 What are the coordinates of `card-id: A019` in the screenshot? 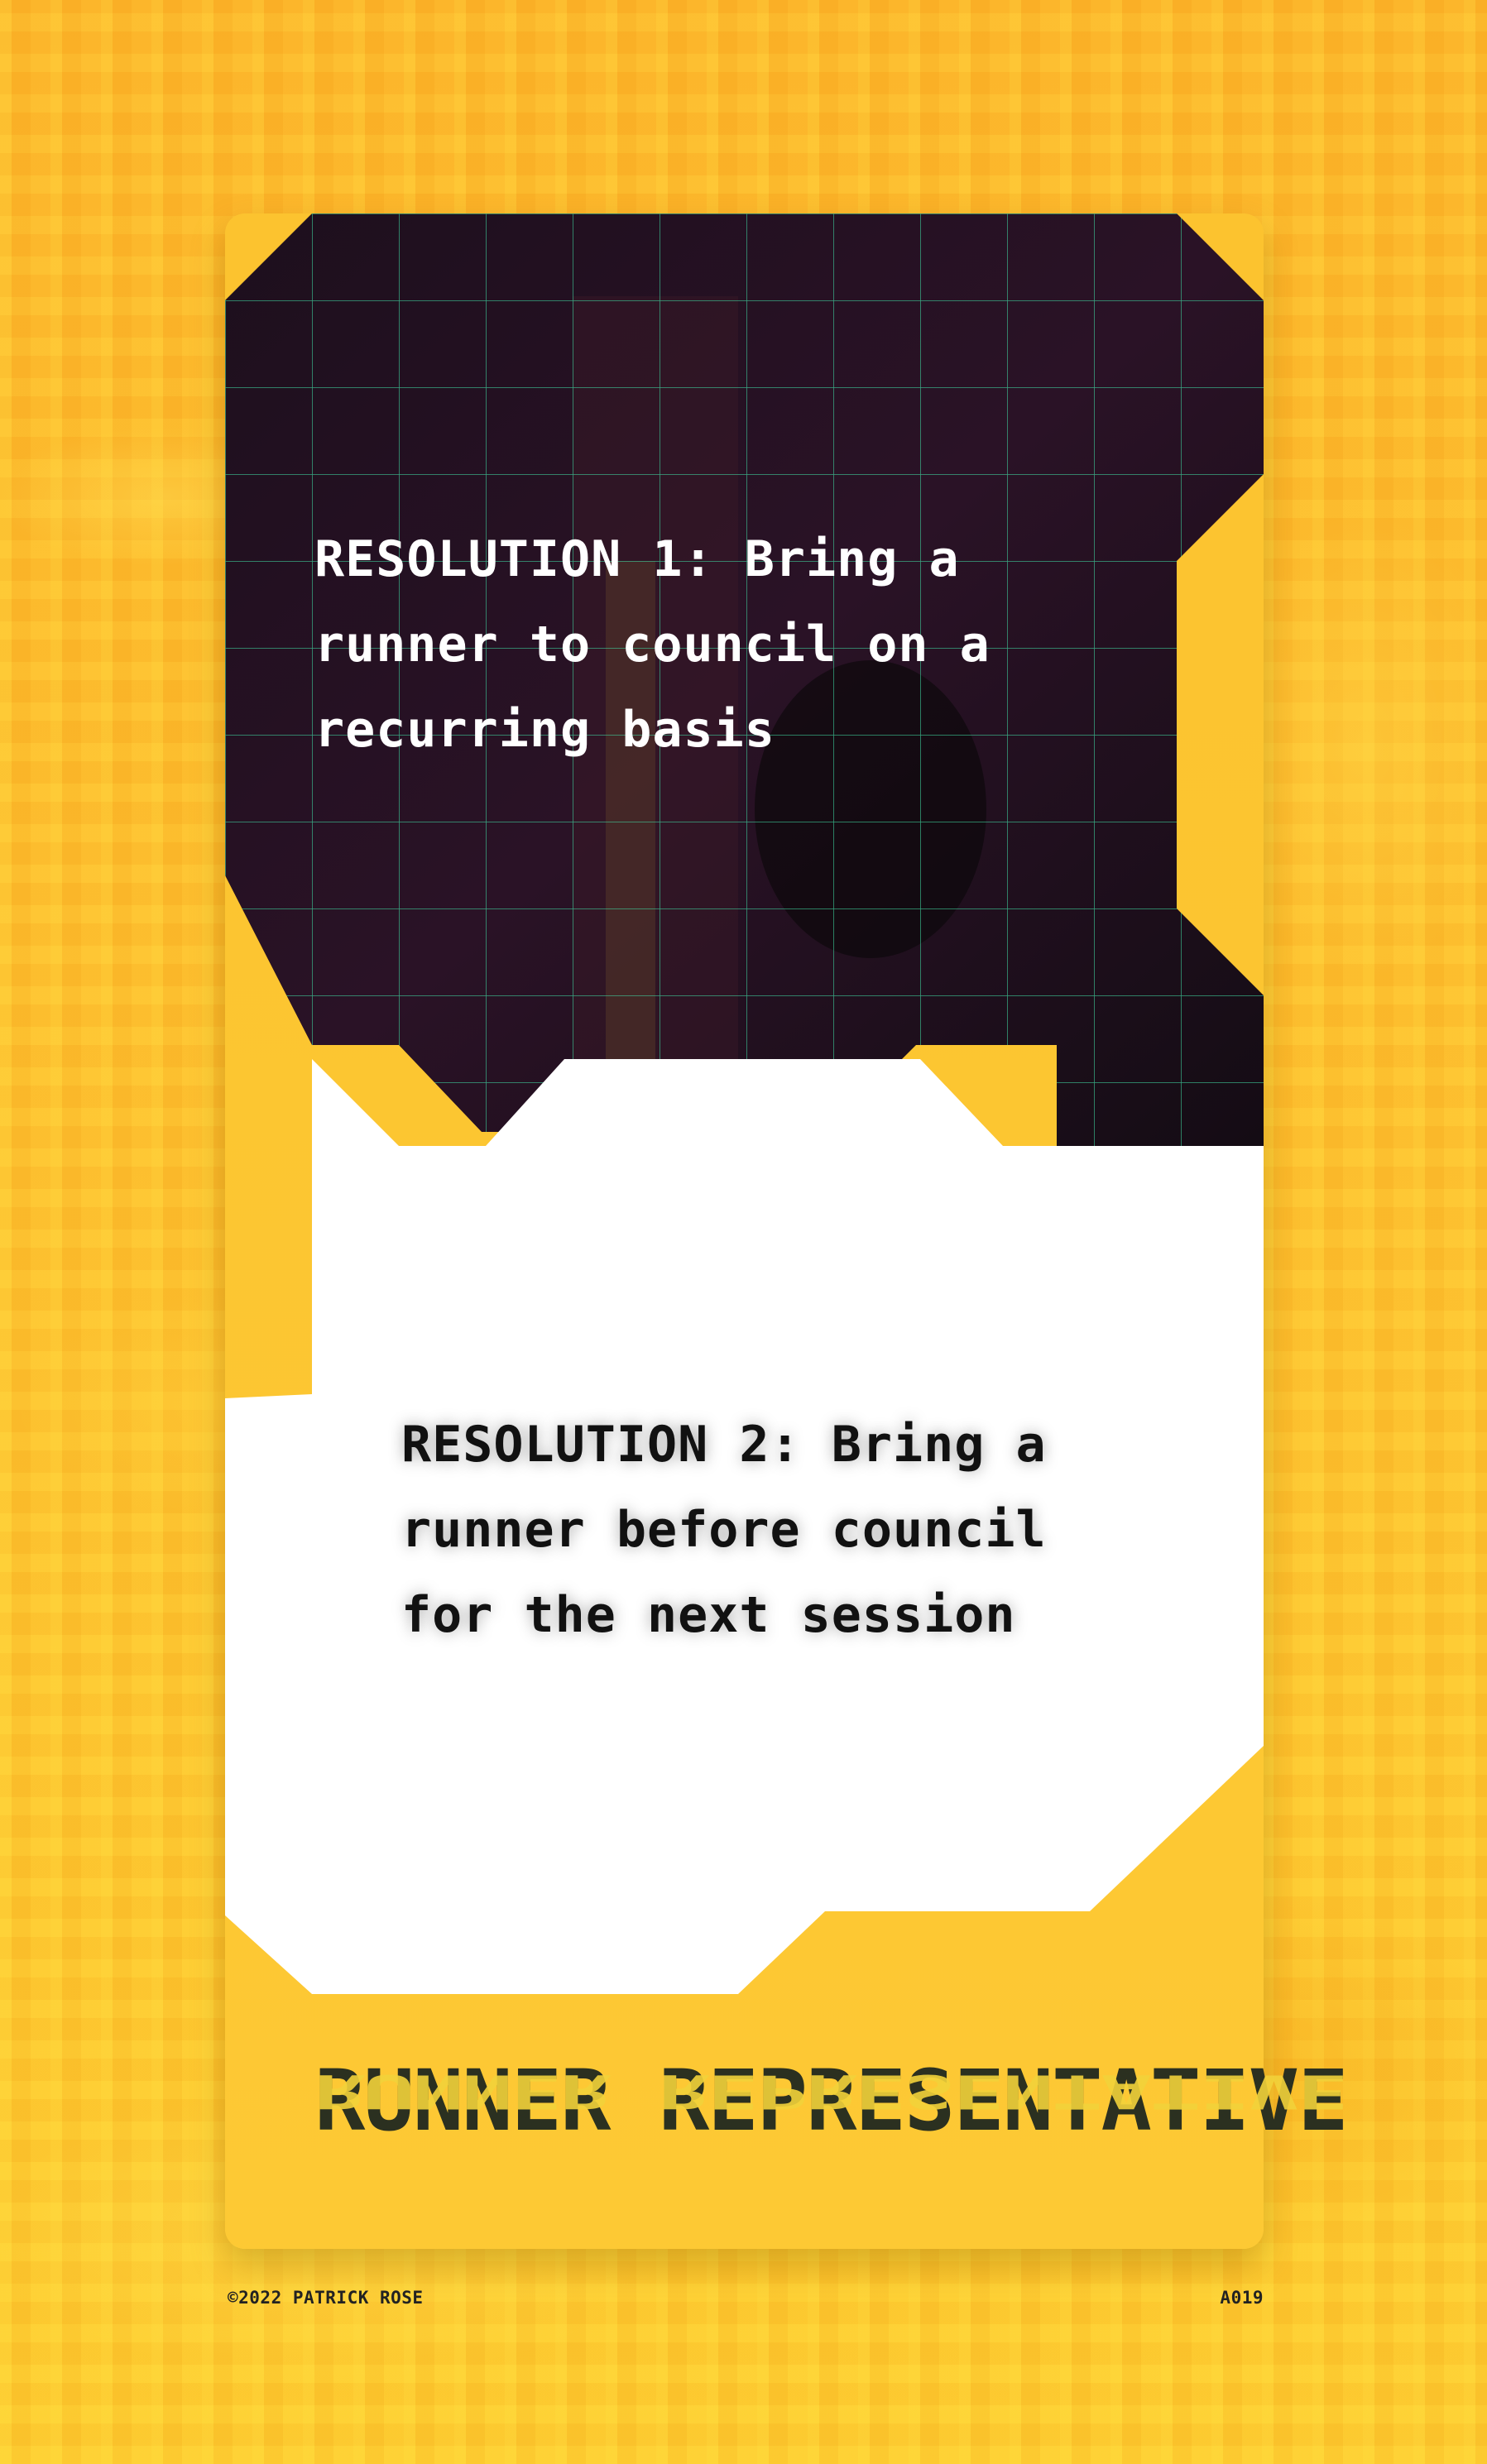 It's located at (1242, 2298).